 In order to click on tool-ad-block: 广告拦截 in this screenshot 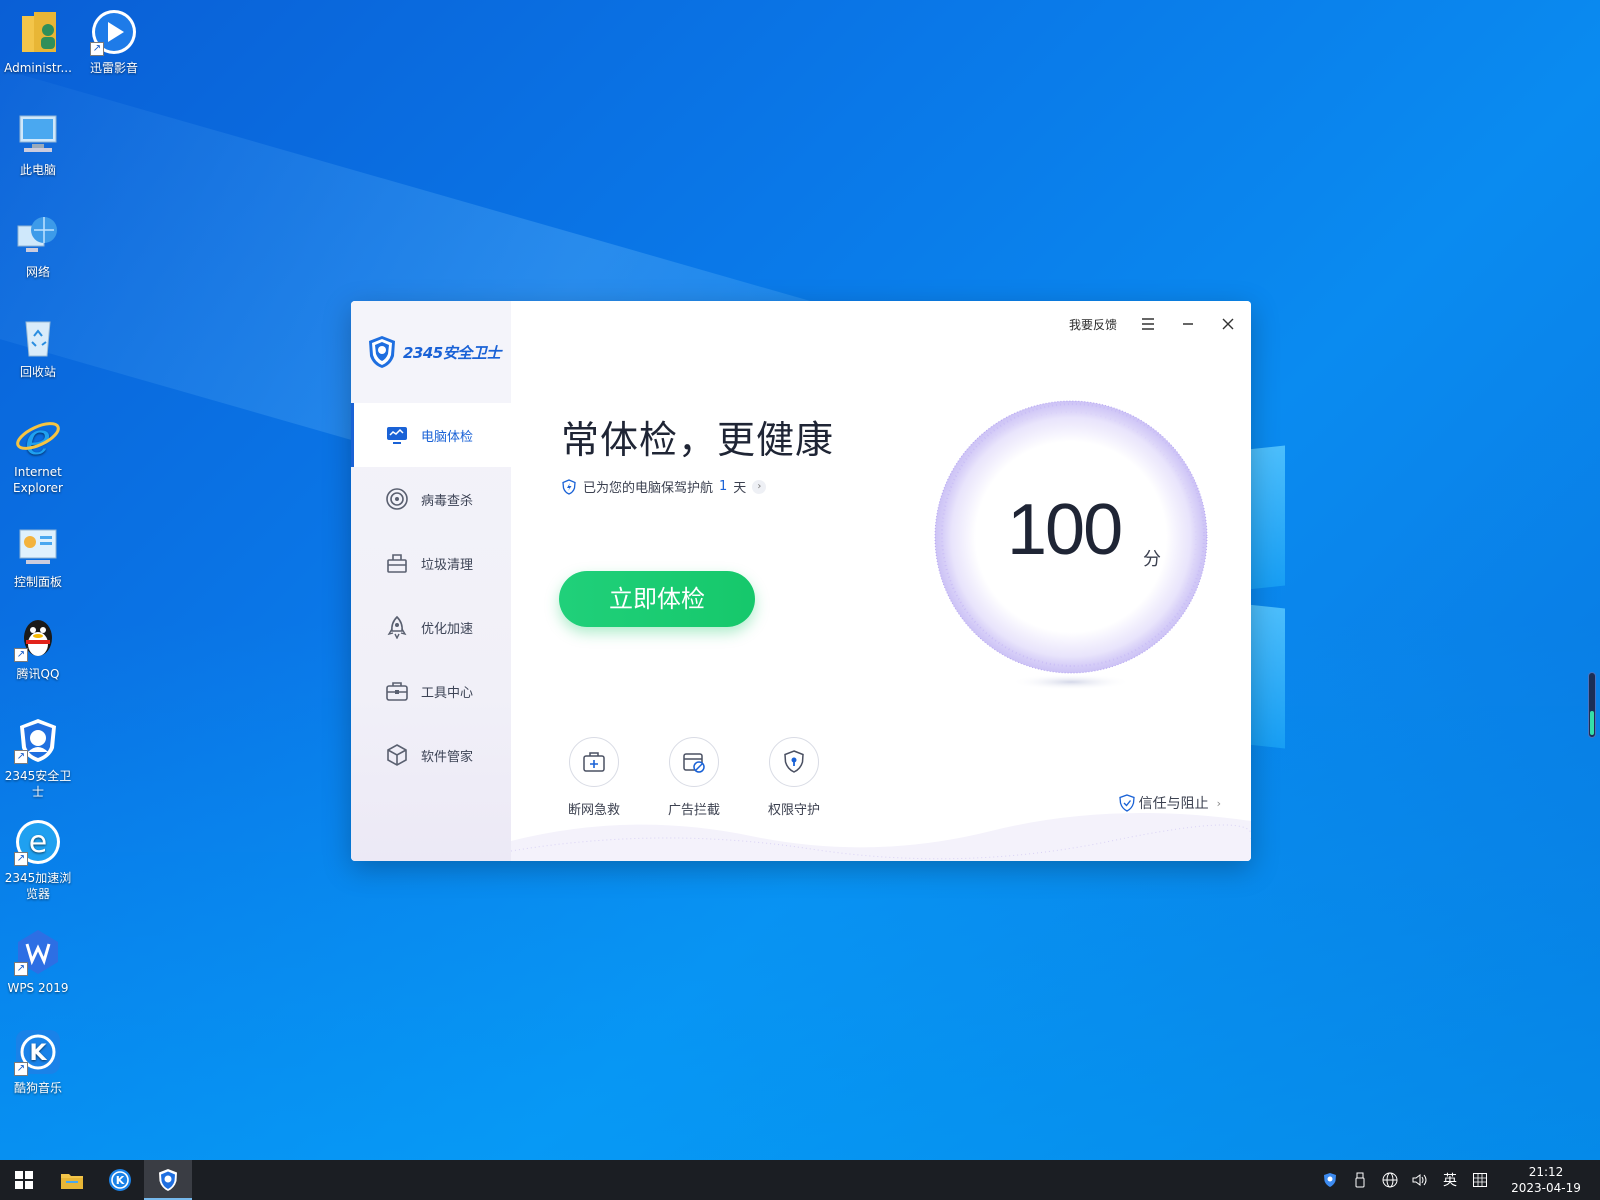, I will do `click(694, 777)`.